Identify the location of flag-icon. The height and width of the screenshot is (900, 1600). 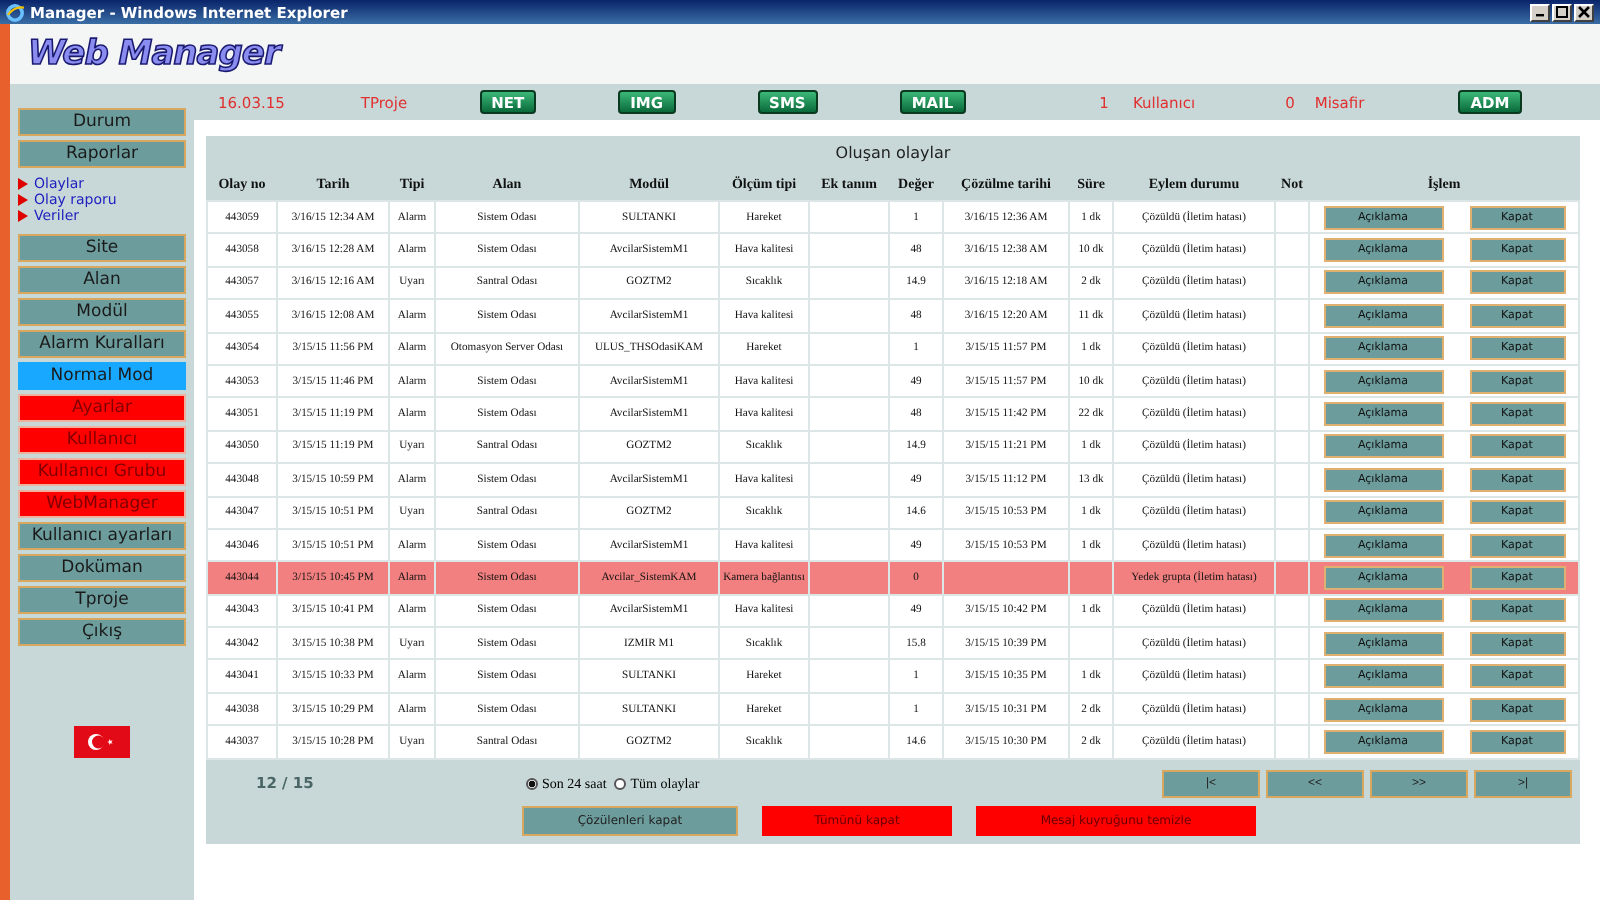
(102, 742).